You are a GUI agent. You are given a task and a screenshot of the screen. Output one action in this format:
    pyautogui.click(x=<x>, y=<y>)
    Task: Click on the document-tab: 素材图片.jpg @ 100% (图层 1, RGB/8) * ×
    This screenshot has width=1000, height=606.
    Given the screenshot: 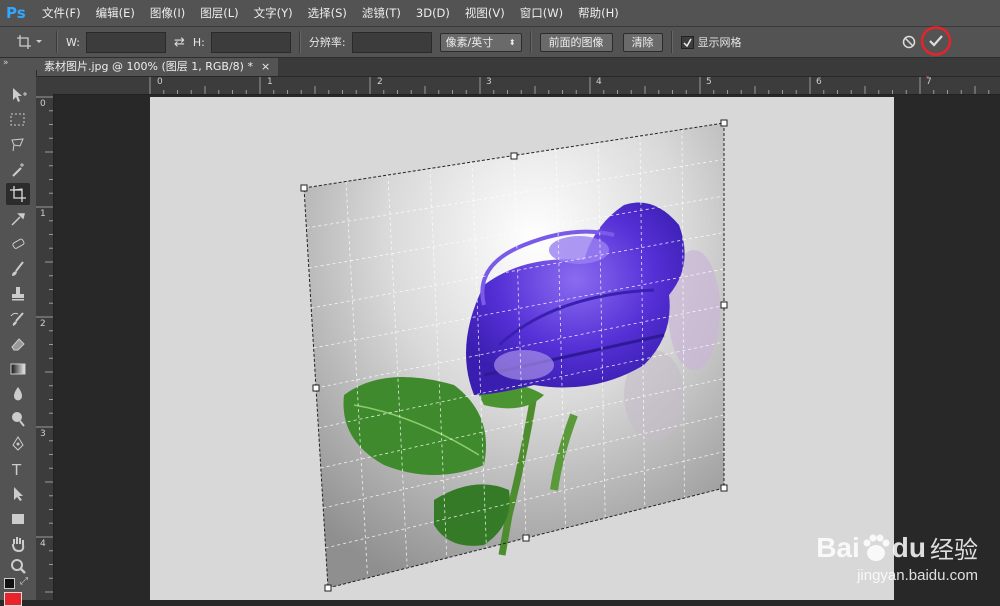 What is the action you would take?
    pyautogui.click(x=157, y=67)
    